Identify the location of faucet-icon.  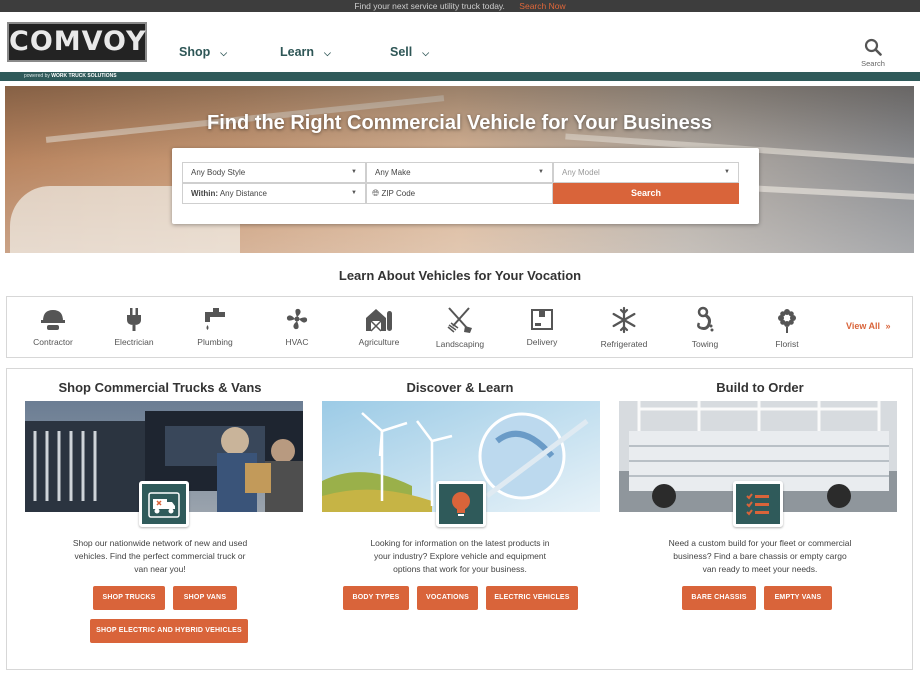
(215, 319).